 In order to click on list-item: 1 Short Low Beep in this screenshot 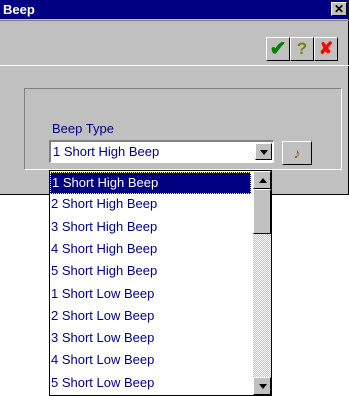, I will do `click(150, 295)`.